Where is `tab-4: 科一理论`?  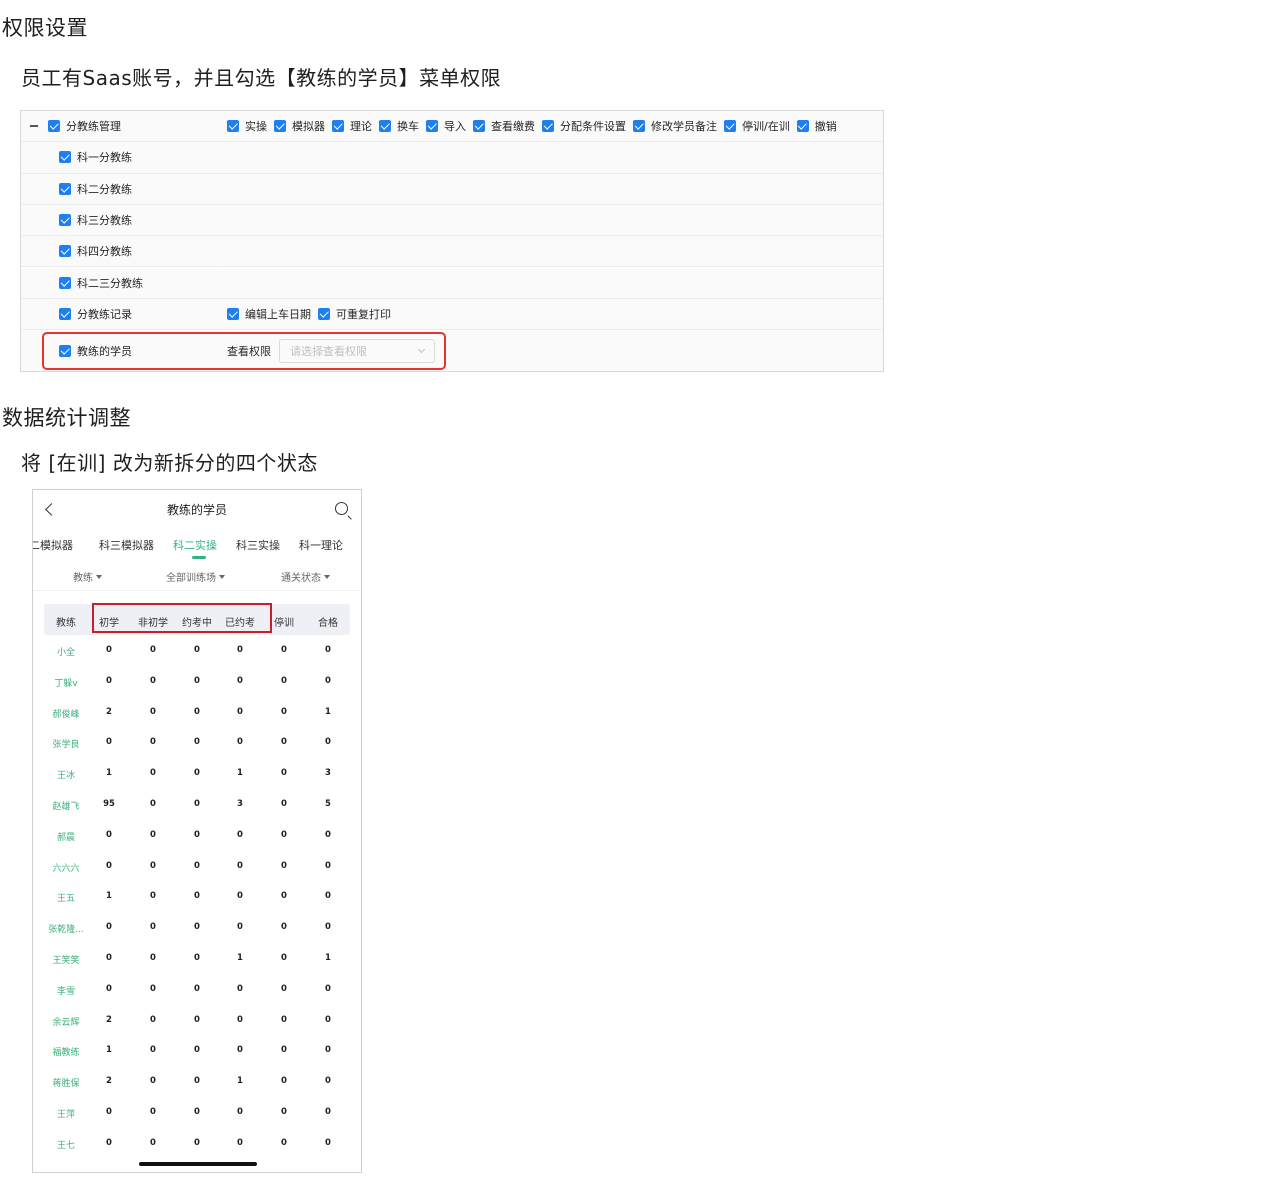 tab-4: 科一理论 is located at coordinates (321, 545).